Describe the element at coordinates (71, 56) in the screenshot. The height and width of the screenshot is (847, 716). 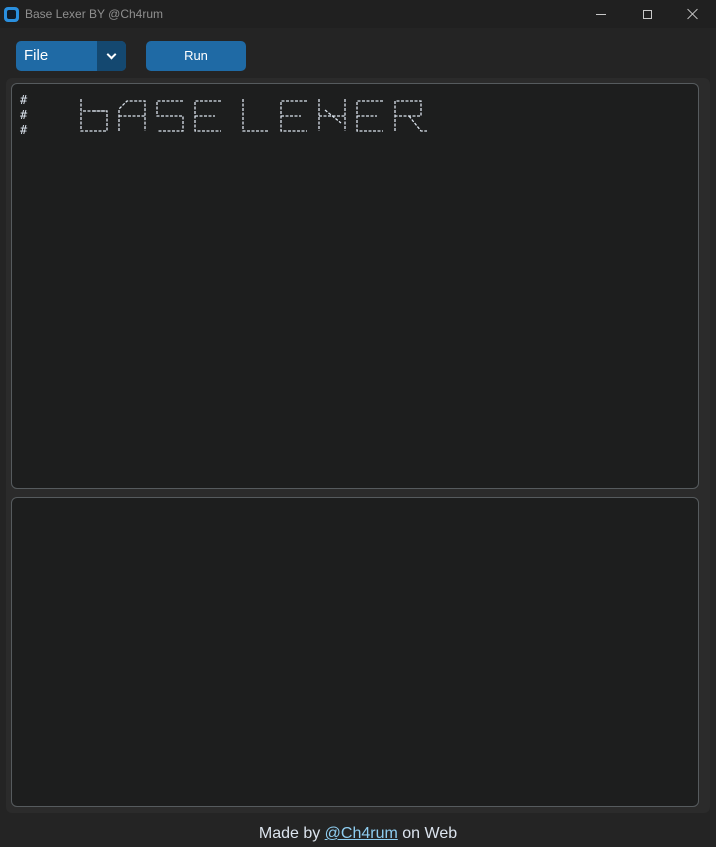
I see `file-option-menu: File` at that location.